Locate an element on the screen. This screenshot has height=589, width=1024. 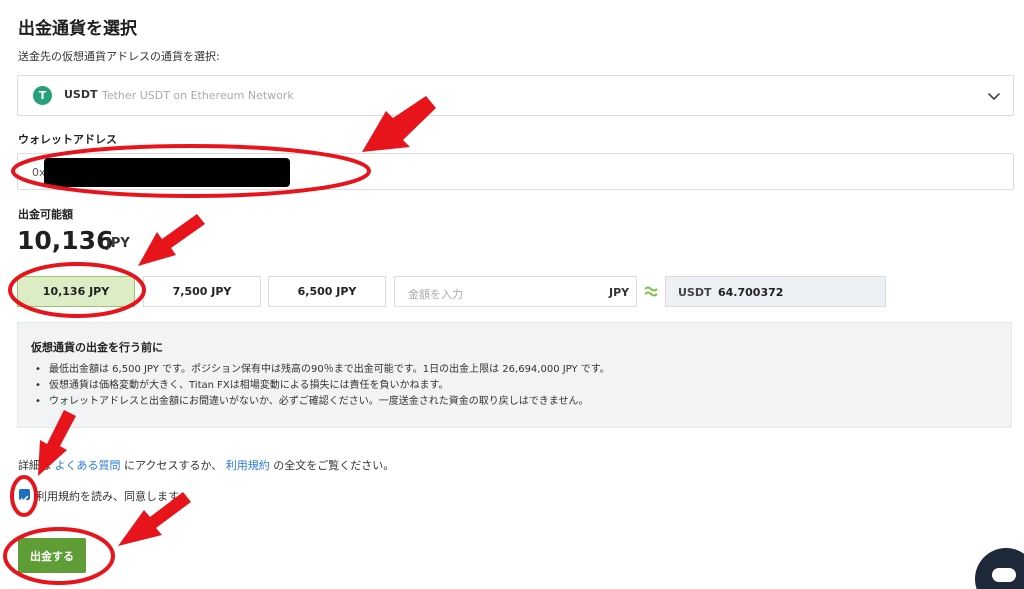
converted-currency-code: USDT is located at coordinates (695, 292).